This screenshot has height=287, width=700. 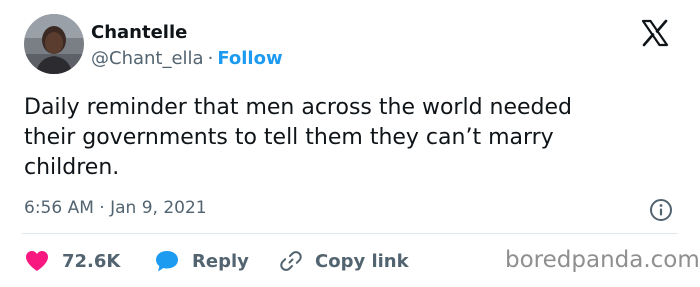 I want to click on tweet-text-line: children., so click(x=72, y=167).